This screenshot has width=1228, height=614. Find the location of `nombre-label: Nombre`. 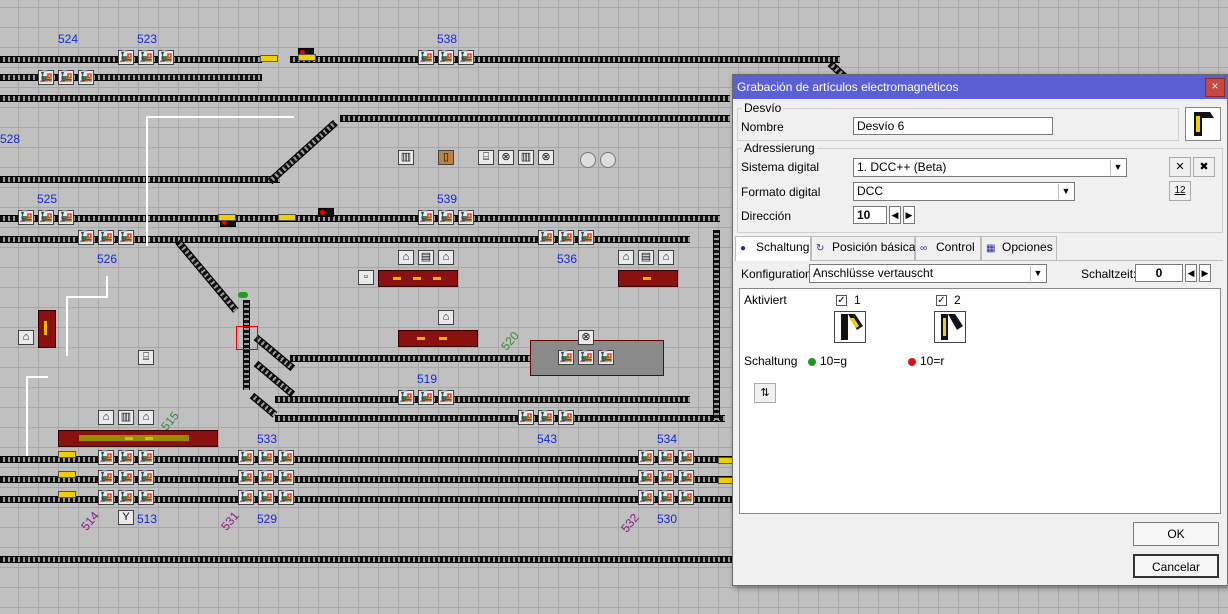

nombre-label: Nombre is located at coordinates (762, 127).